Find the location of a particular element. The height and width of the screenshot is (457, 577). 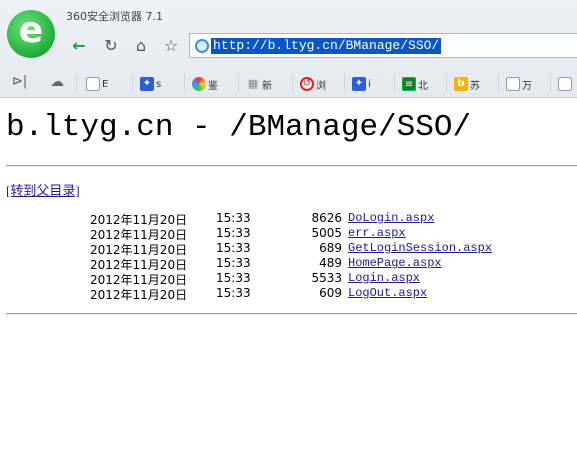

bookmarks-bar: ⊳| ☁ E ✦ s 鉴 ▦ 新 ↺ 浏 ✦ i ≡ 北 b 苏 万 is located at coordinates (288, 83).